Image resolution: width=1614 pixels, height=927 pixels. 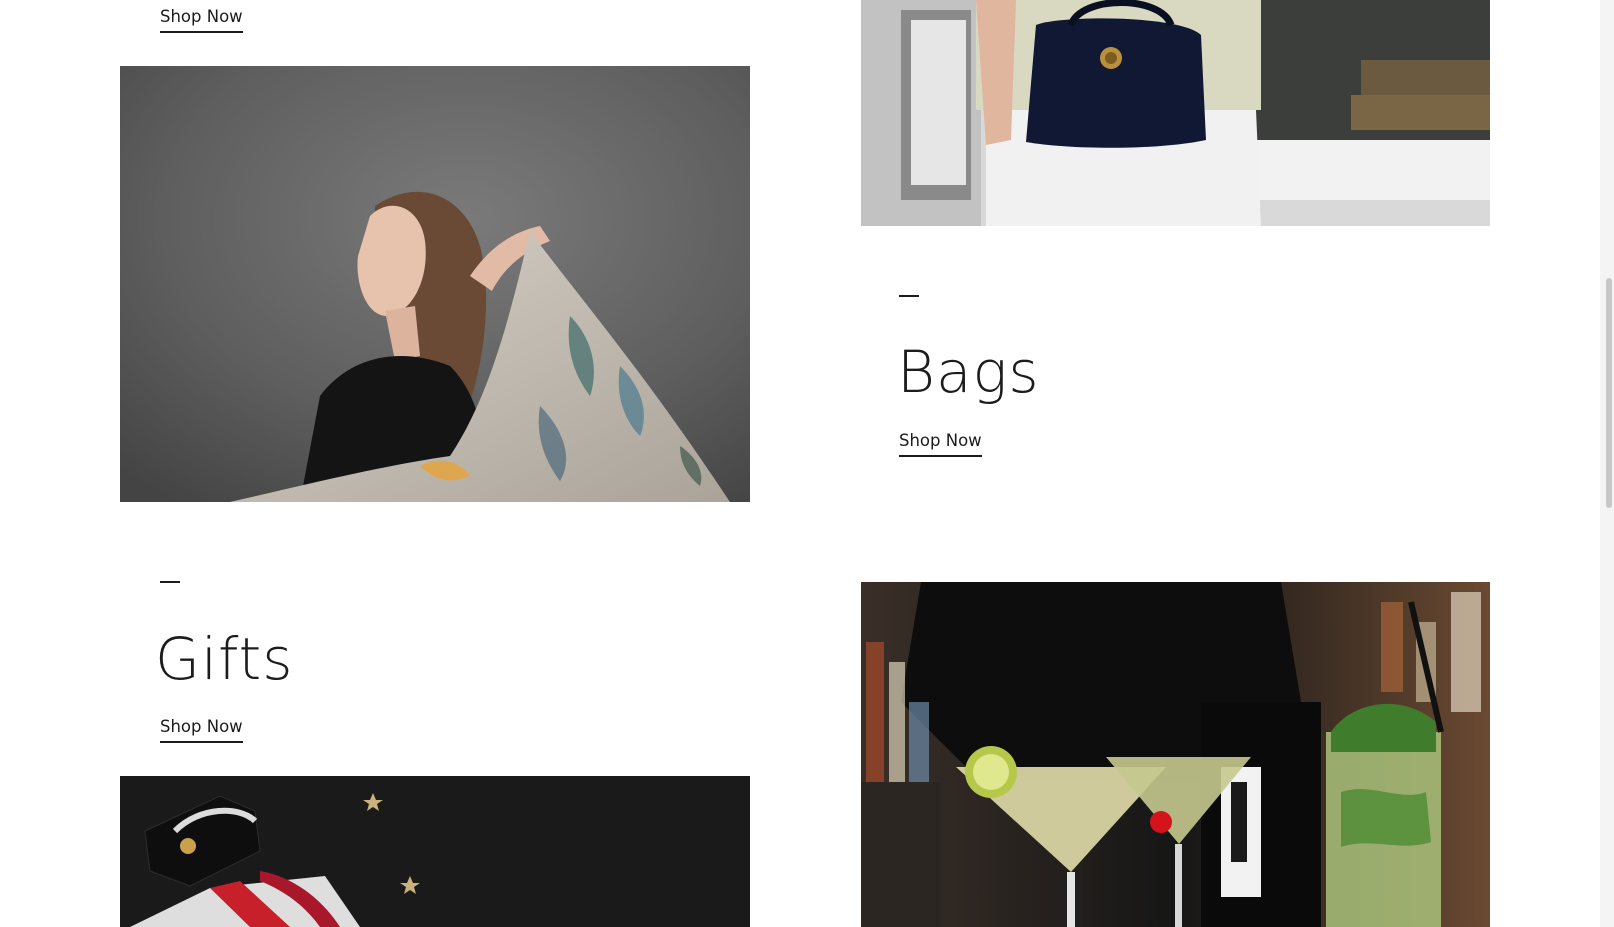 I want to click on bags-dash, so click(x=909, y=296).